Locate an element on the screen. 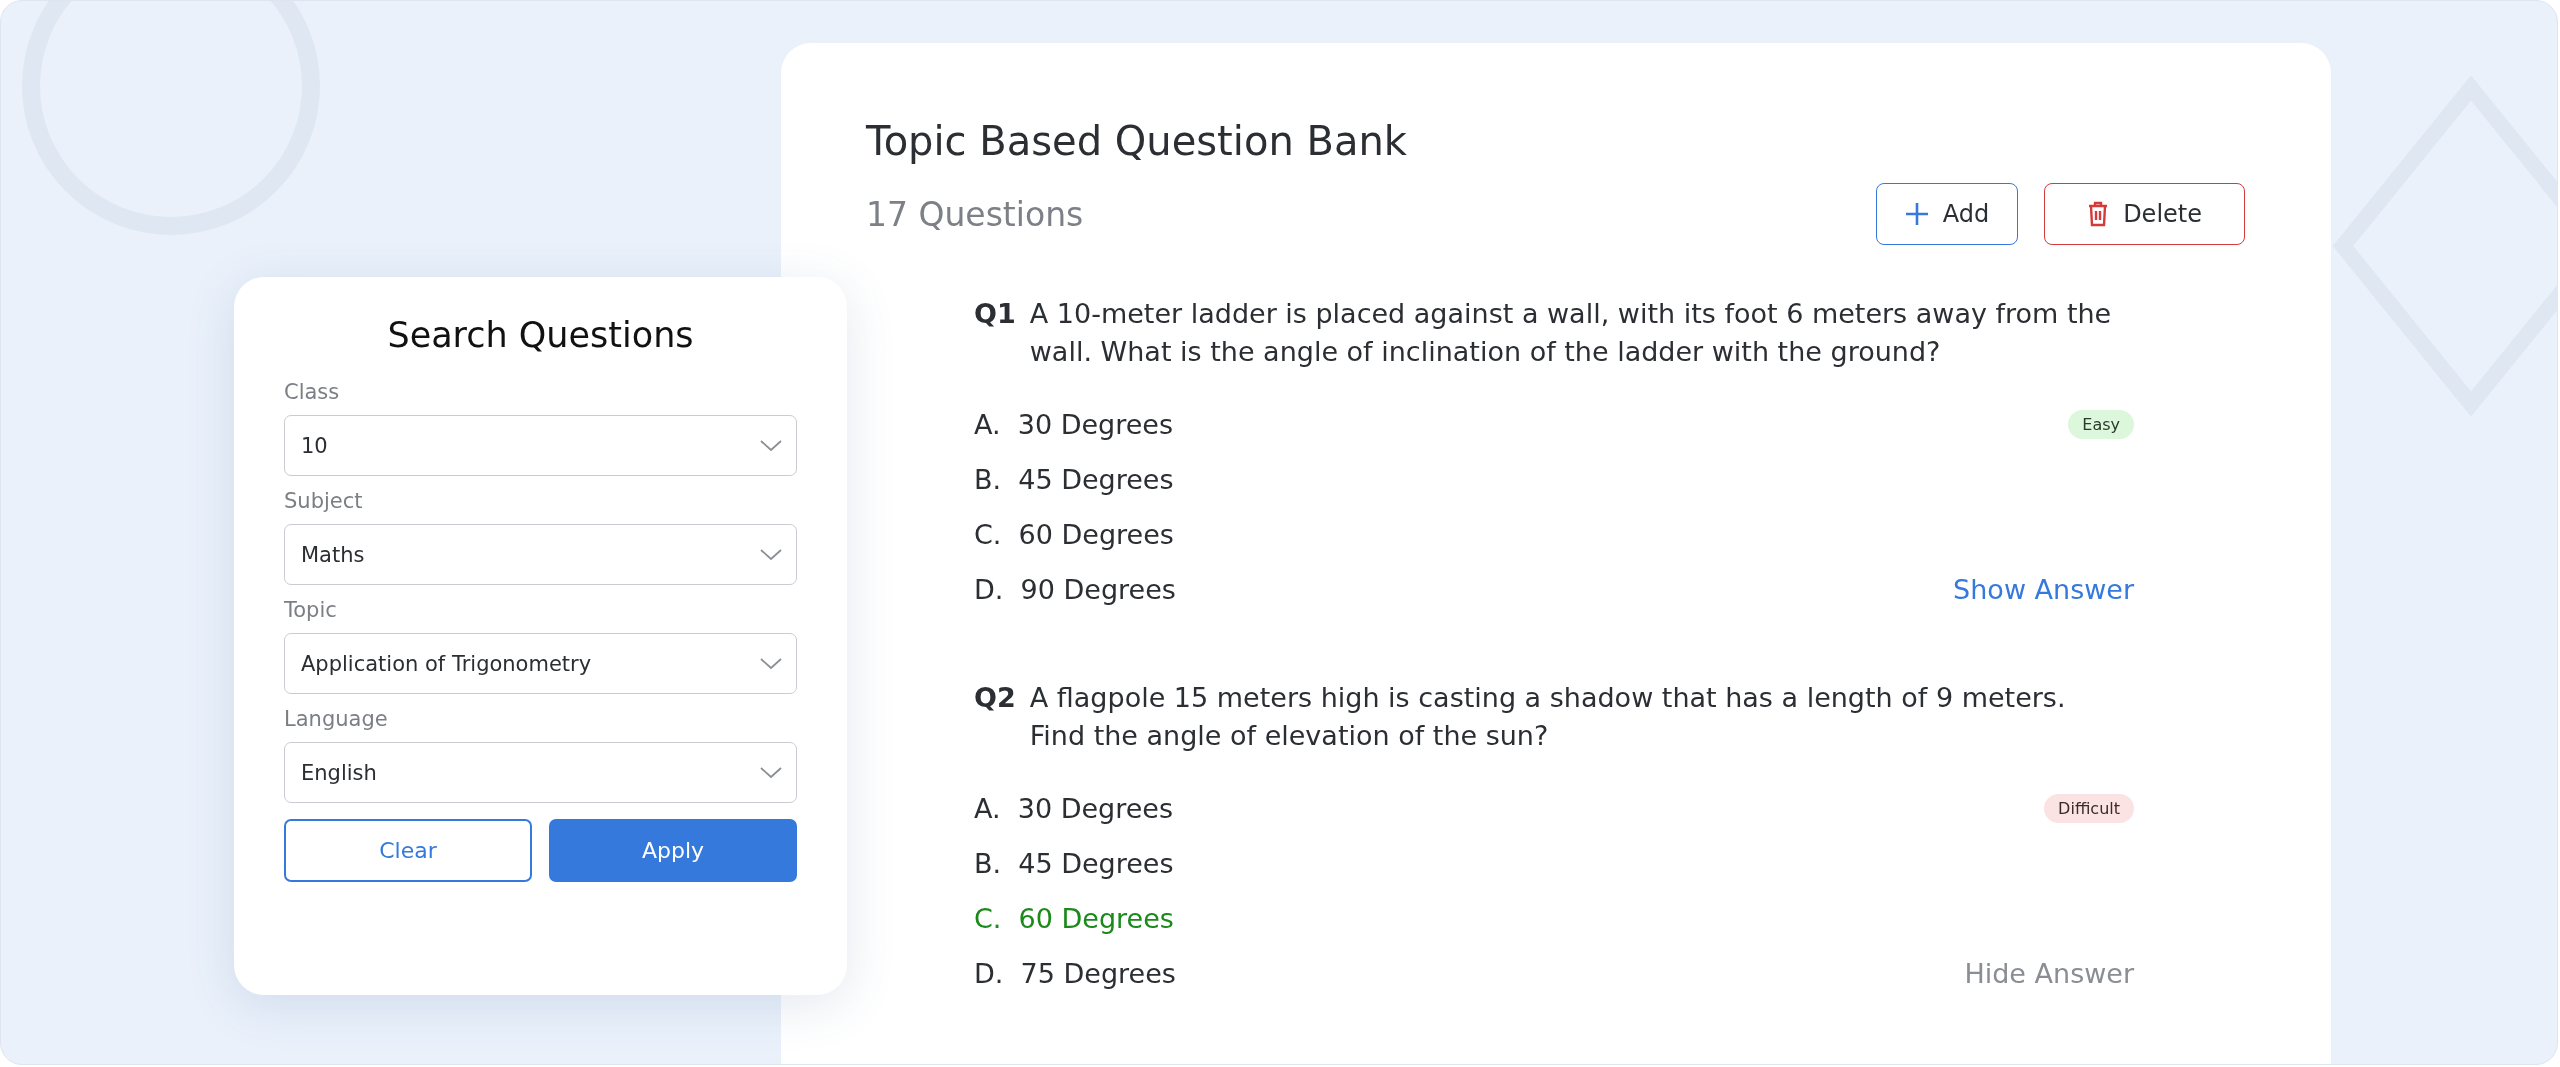  question-count: 17 Questions is located at coordinates (975, 214).